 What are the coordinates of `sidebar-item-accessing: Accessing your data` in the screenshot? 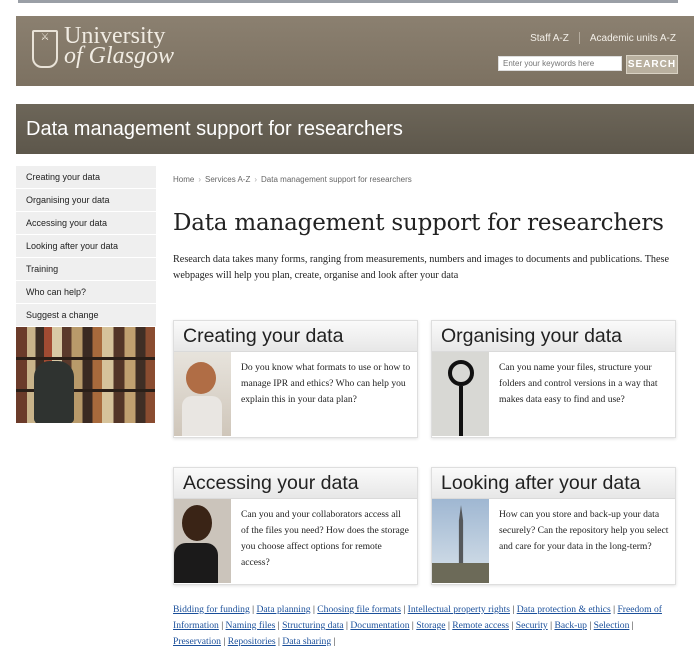 It's located at (86, 223).